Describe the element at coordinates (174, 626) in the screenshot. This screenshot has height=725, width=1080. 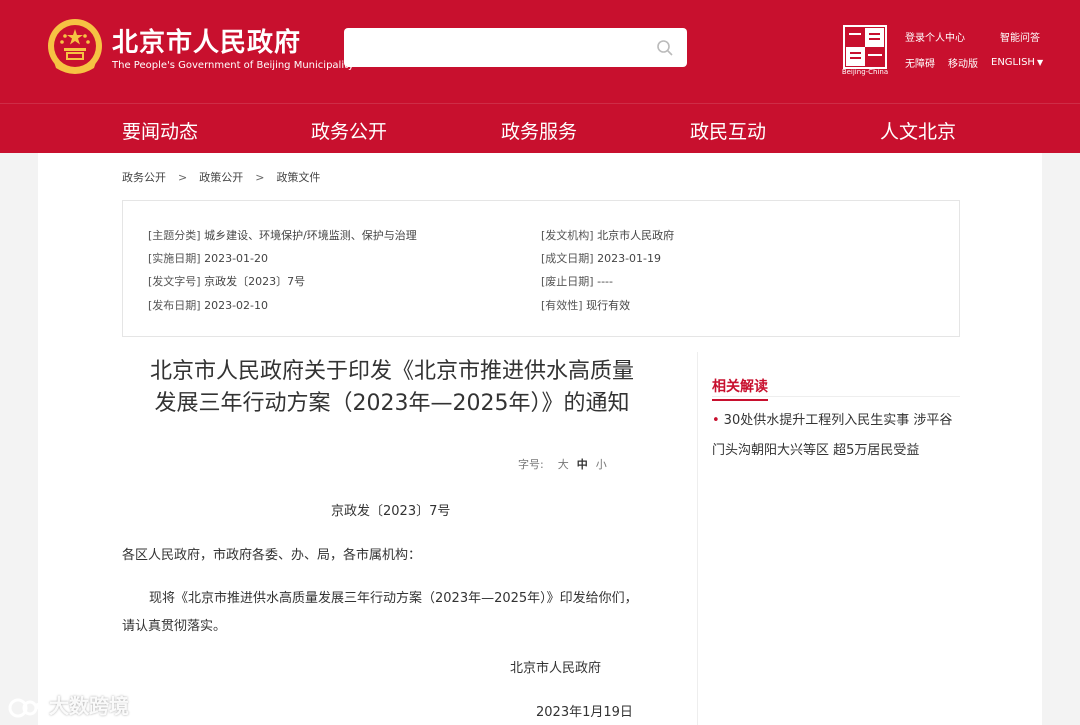
I see `doc-body-line: 请认真贯彻落实。` at that location.